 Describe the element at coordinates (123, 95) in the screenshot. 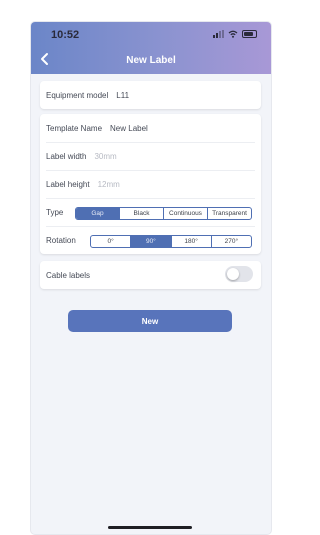

I see `equipment-model-value: L11` at that location.